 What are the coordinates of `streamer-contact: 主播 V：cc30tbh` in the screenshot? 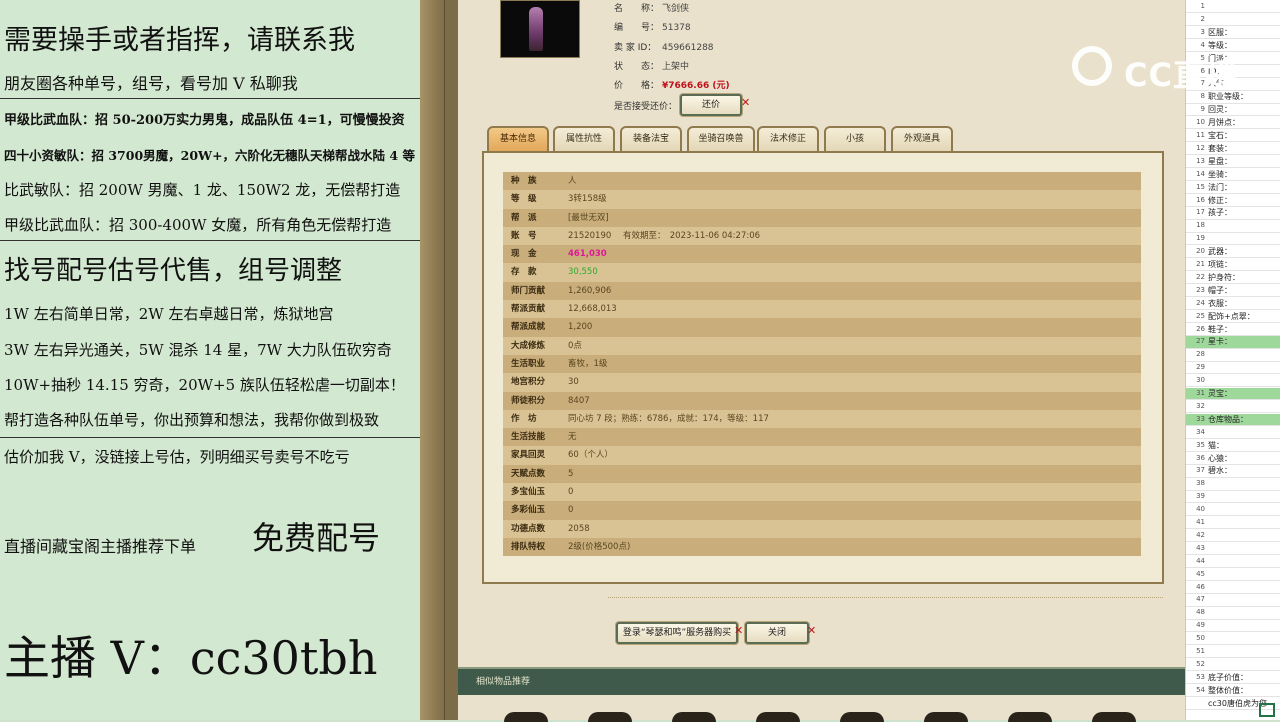 It's located at (191, 658).